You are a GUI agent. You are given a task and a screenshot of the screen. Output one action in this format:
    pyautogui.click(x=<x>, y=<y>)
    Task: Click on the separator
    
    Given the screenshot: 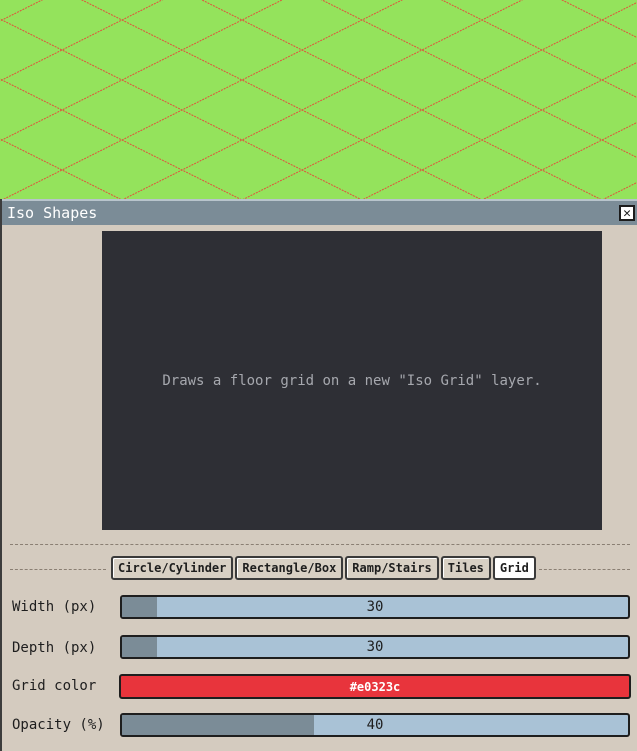 What is the action you would take?
    pyautogui.click(x=320, y=544)
    